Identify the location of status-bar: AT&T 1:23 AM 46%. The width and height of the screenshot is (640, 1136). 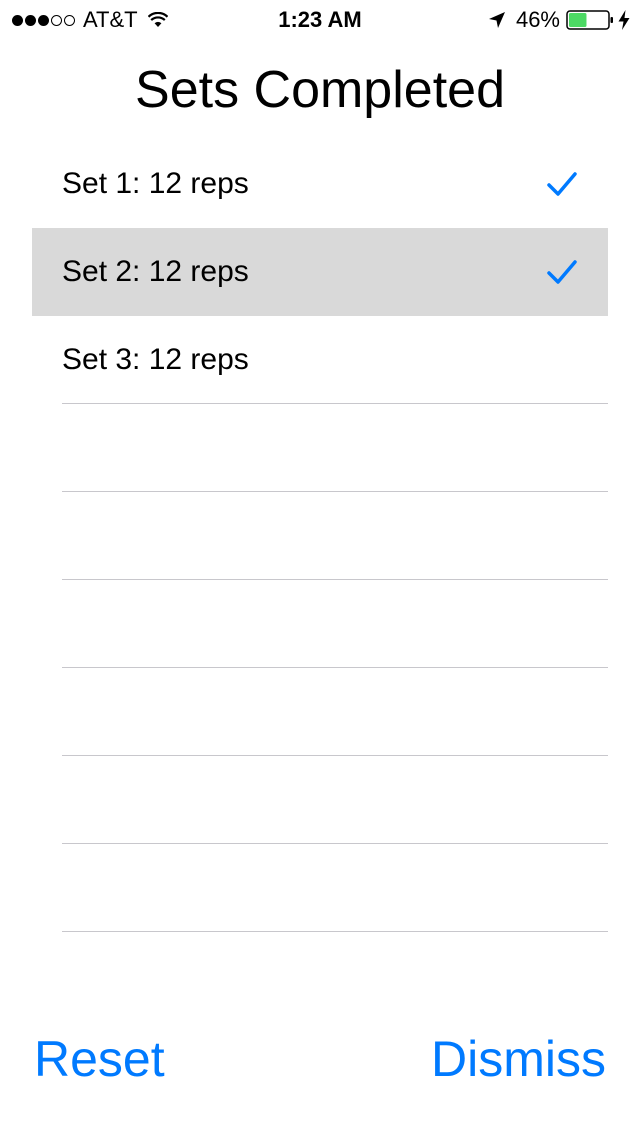
(320, 20).